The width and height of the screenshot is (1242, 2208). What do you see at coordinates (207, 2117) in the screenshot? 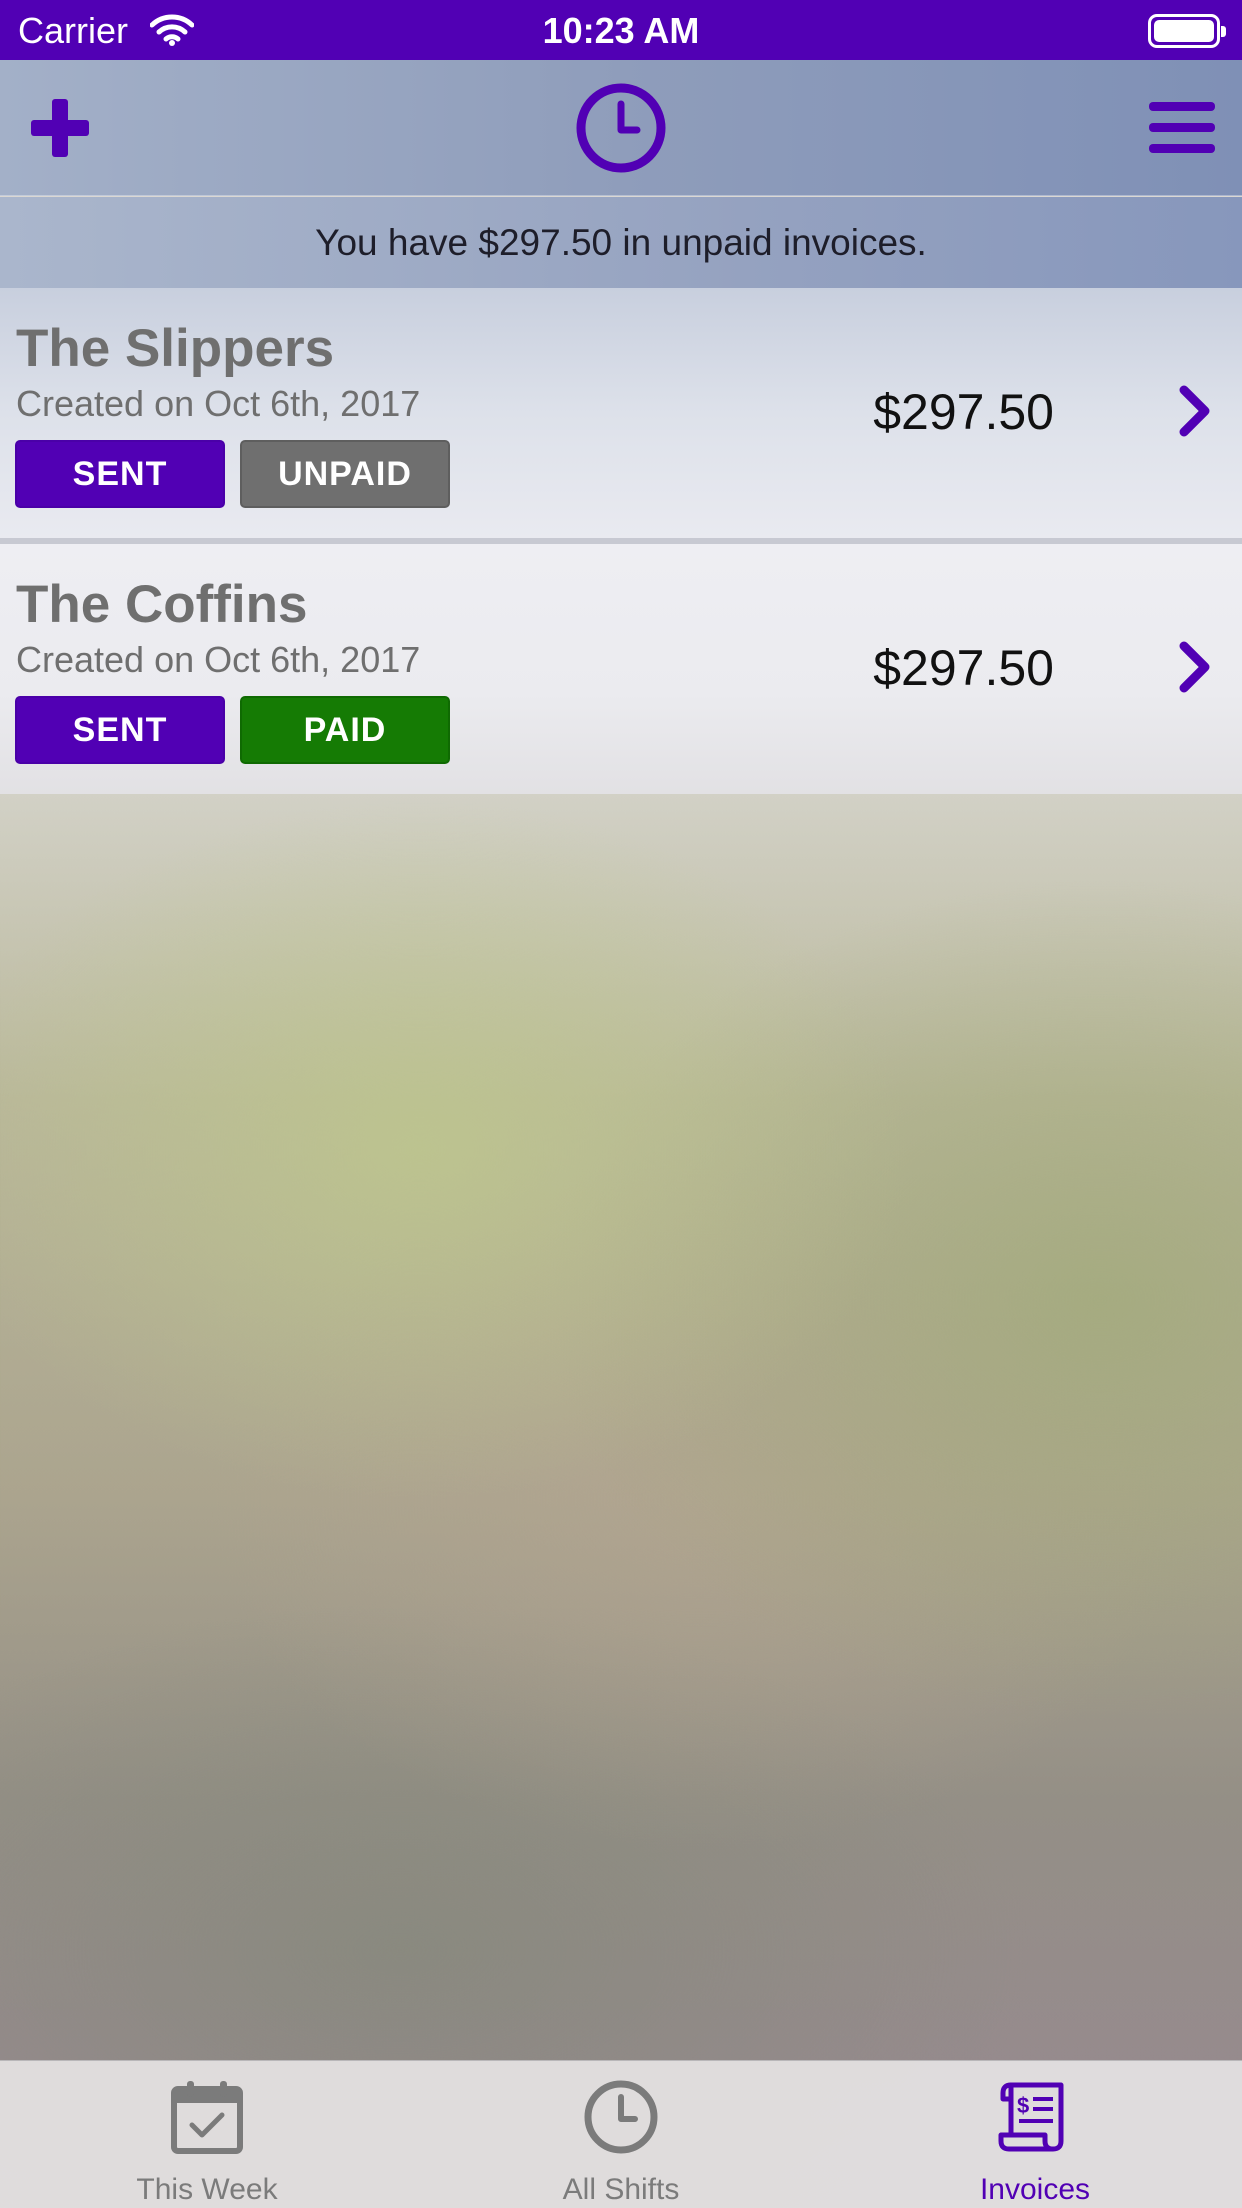
I see `calendar-check-icon` at bounding box center [207, 2117].